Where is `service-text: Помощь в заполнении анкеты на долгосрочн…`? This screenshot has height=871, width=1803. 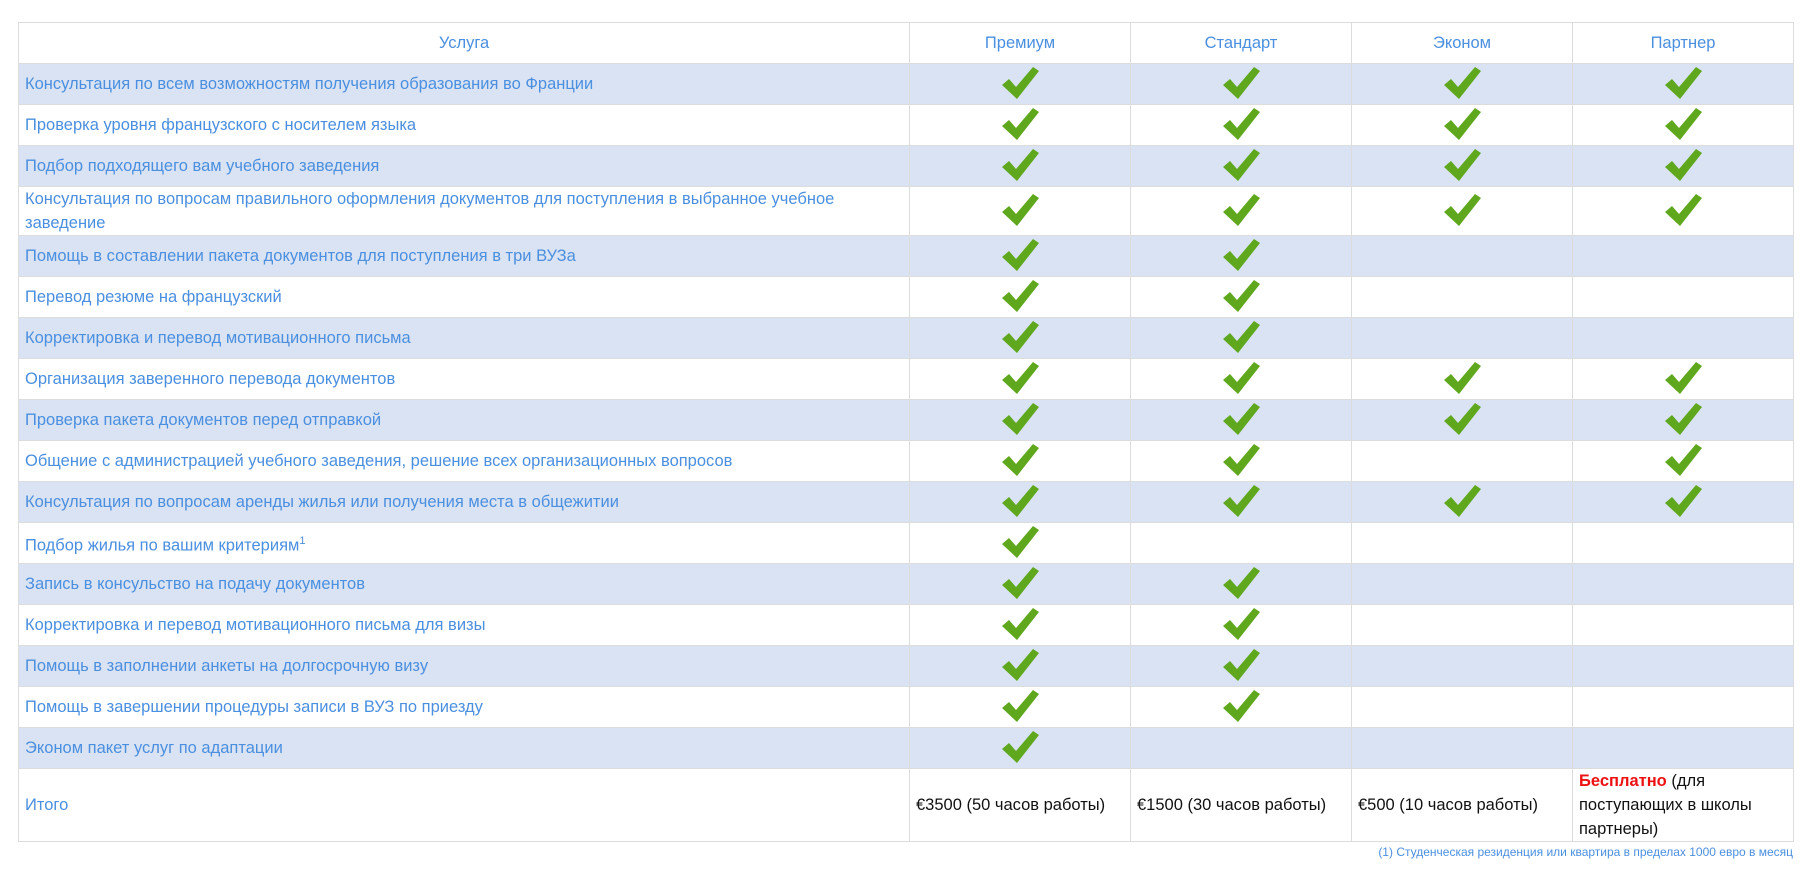 service-text: Помощь в заполнении анкеты на долгосрочн… is located at coordinates (227, 666).